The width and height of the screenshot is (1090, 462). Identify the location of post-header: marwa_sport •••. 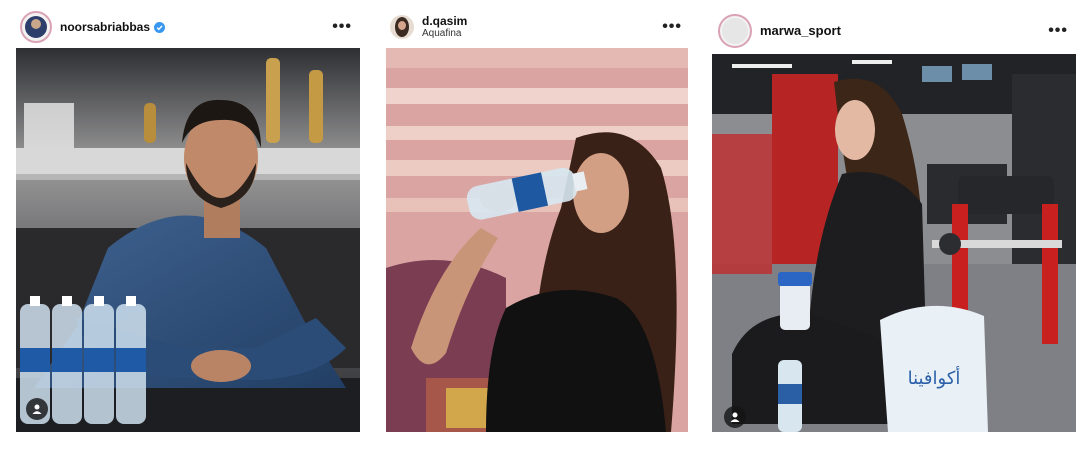
(894, 31).